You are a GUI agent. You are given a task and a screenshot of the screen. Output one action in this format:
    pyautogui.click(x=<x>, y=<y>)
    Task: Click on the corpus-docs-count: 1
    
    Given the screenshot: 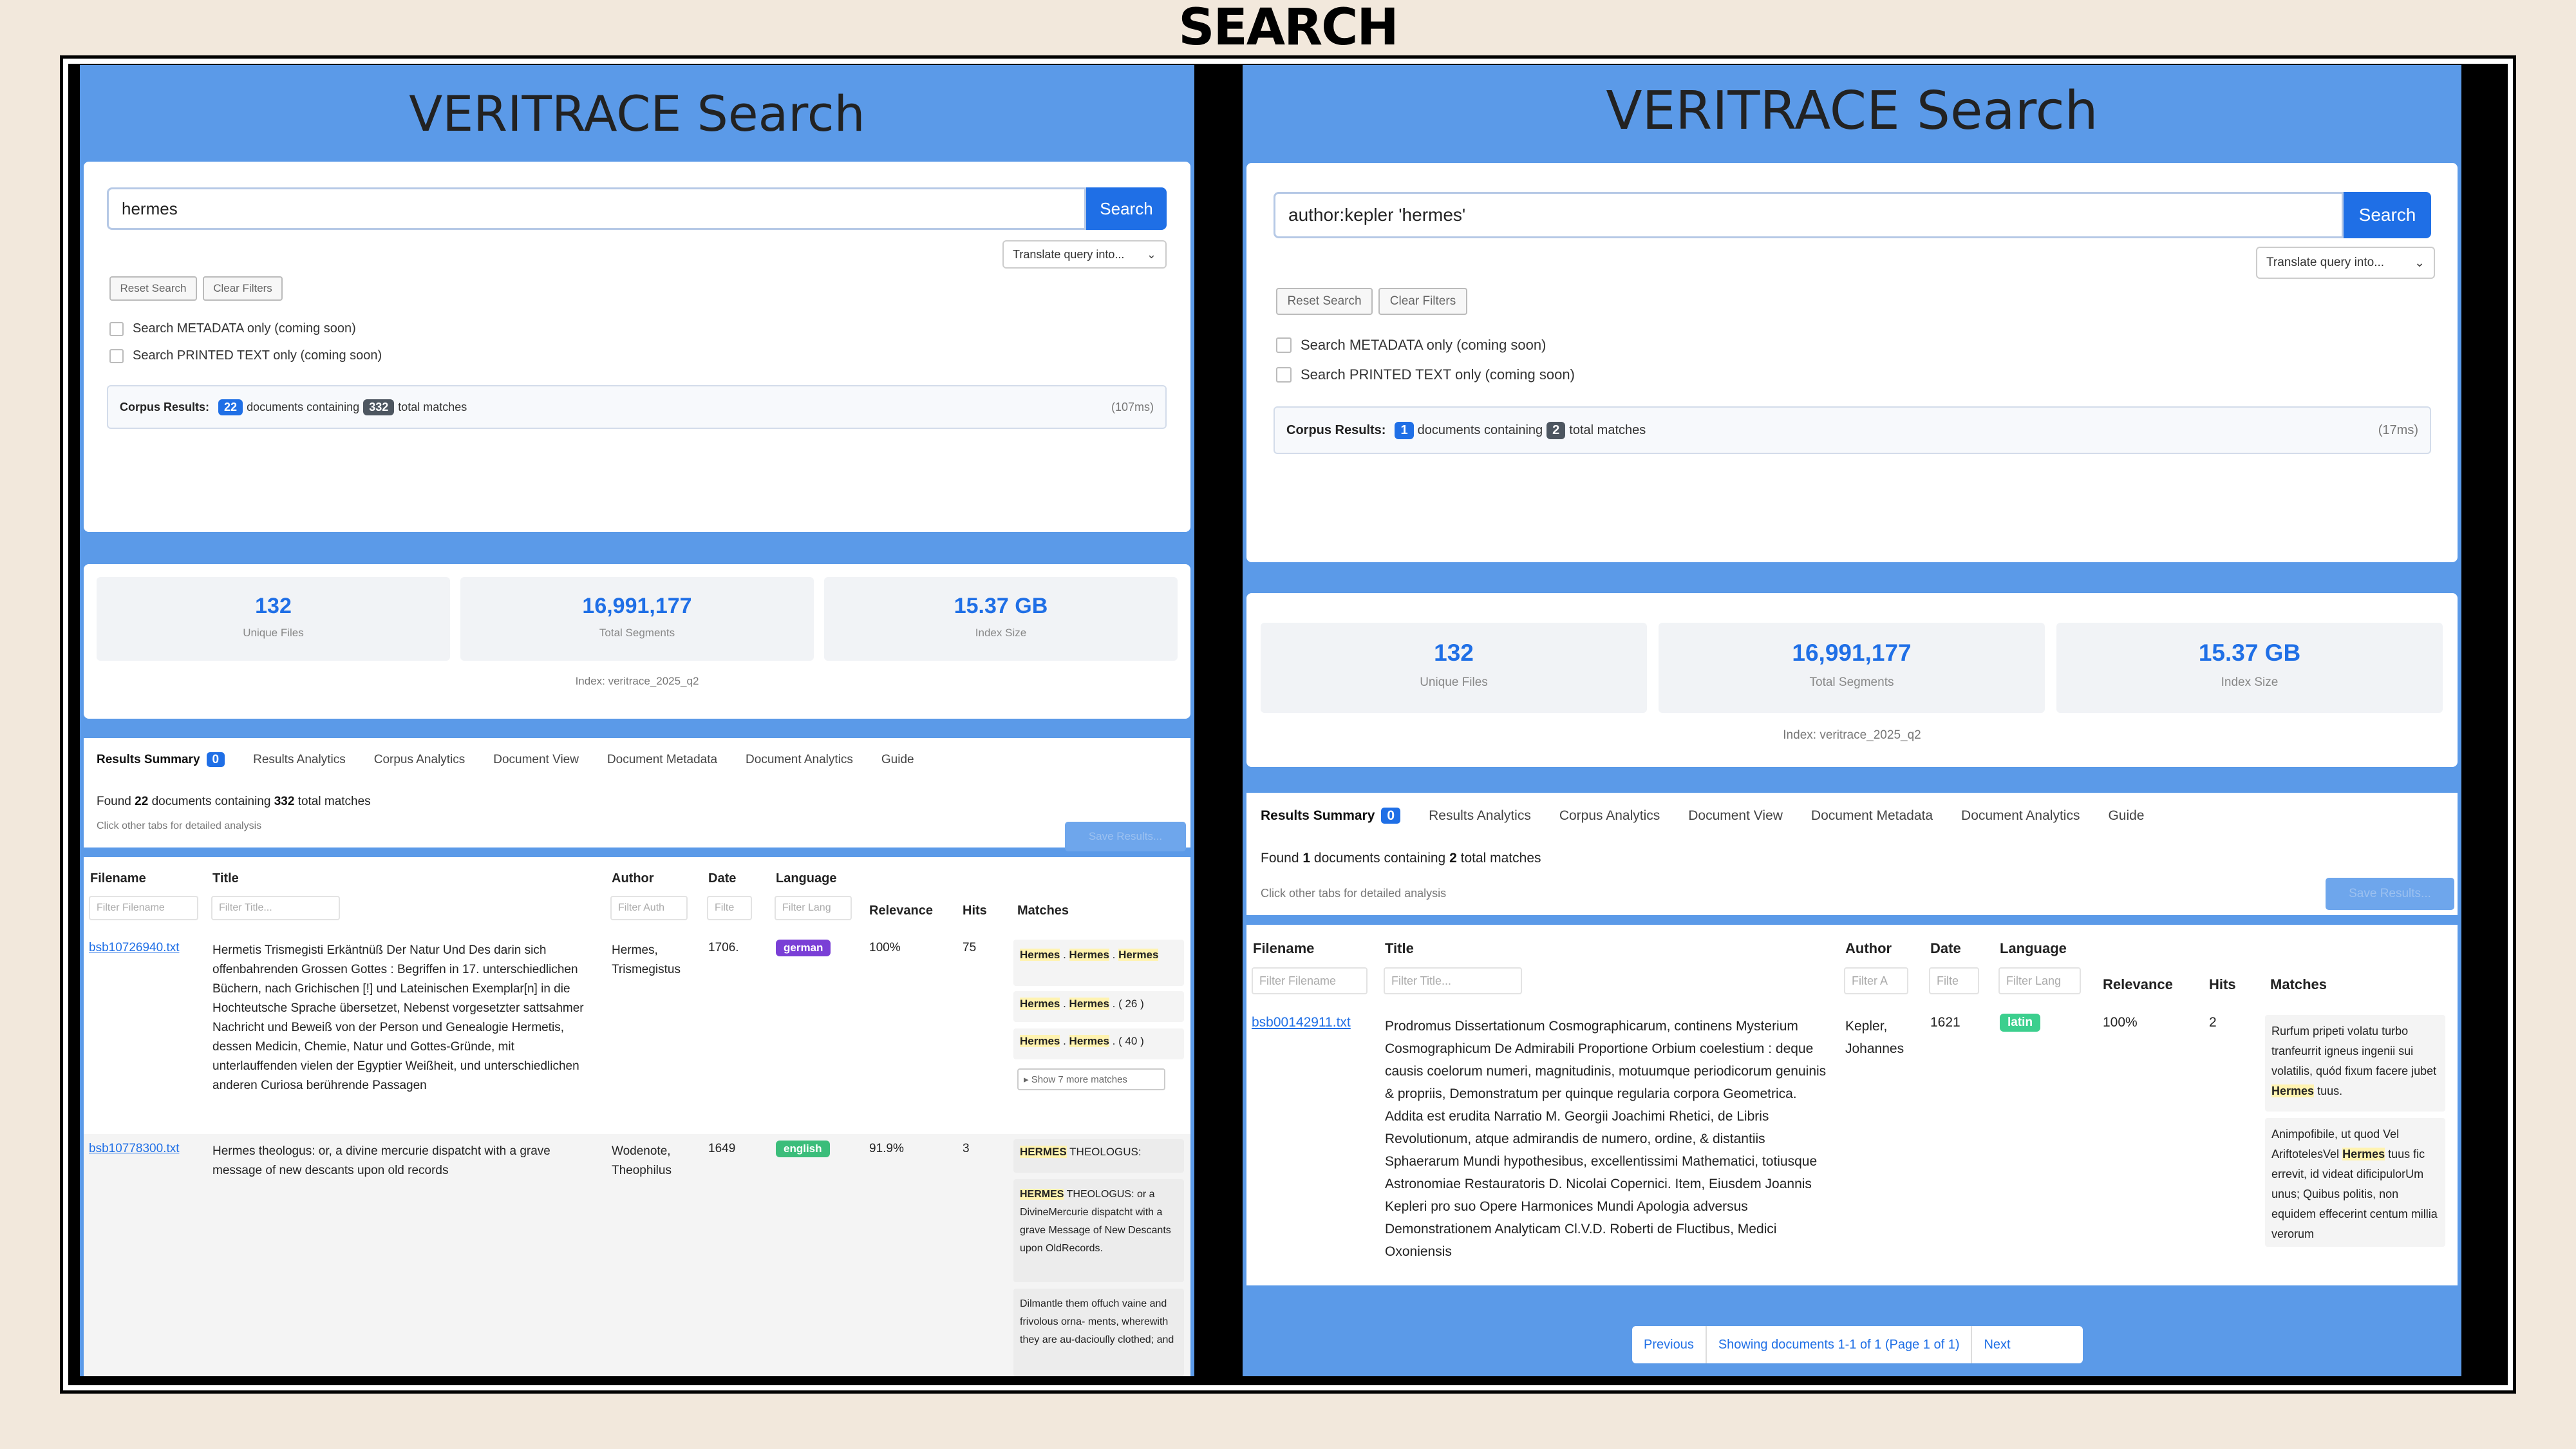 What is the action you would take?
    pyautogui.click(x=1404, y=430)
    